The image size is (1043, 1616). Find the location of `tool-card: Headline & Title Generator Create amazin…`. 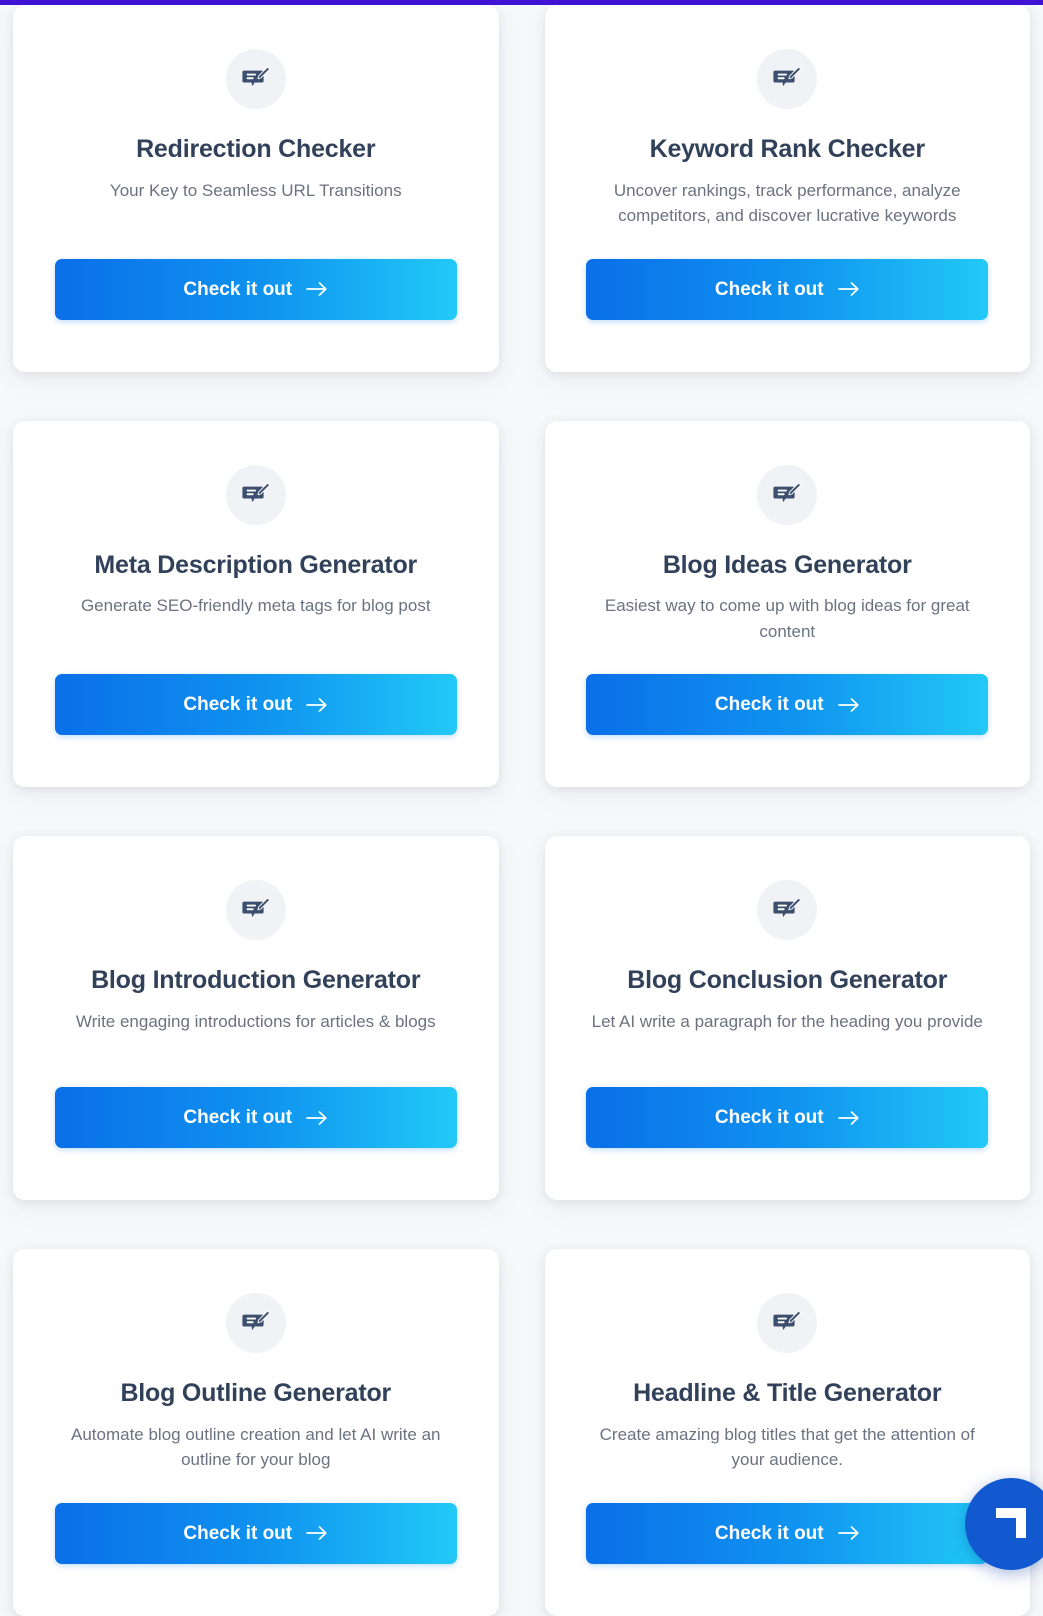

tool-card: Headline & Title Generator Create amazin… is located at coordinates (787, 1432).